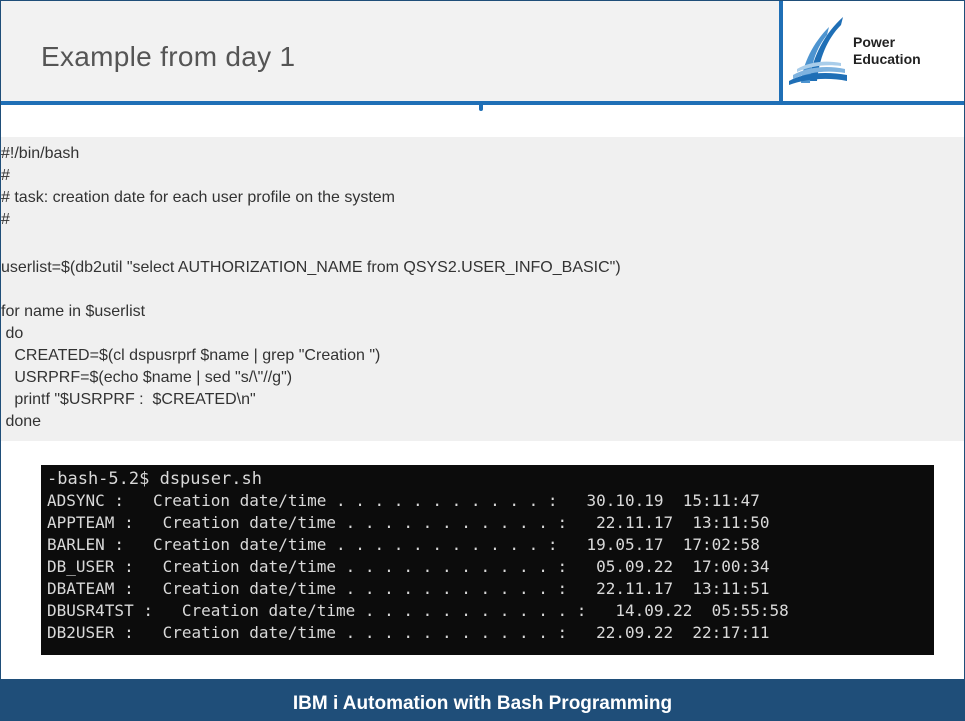 The width and height of the screenshot is (965, 721). I want to click on logo: Power Education, so click(873, 51).